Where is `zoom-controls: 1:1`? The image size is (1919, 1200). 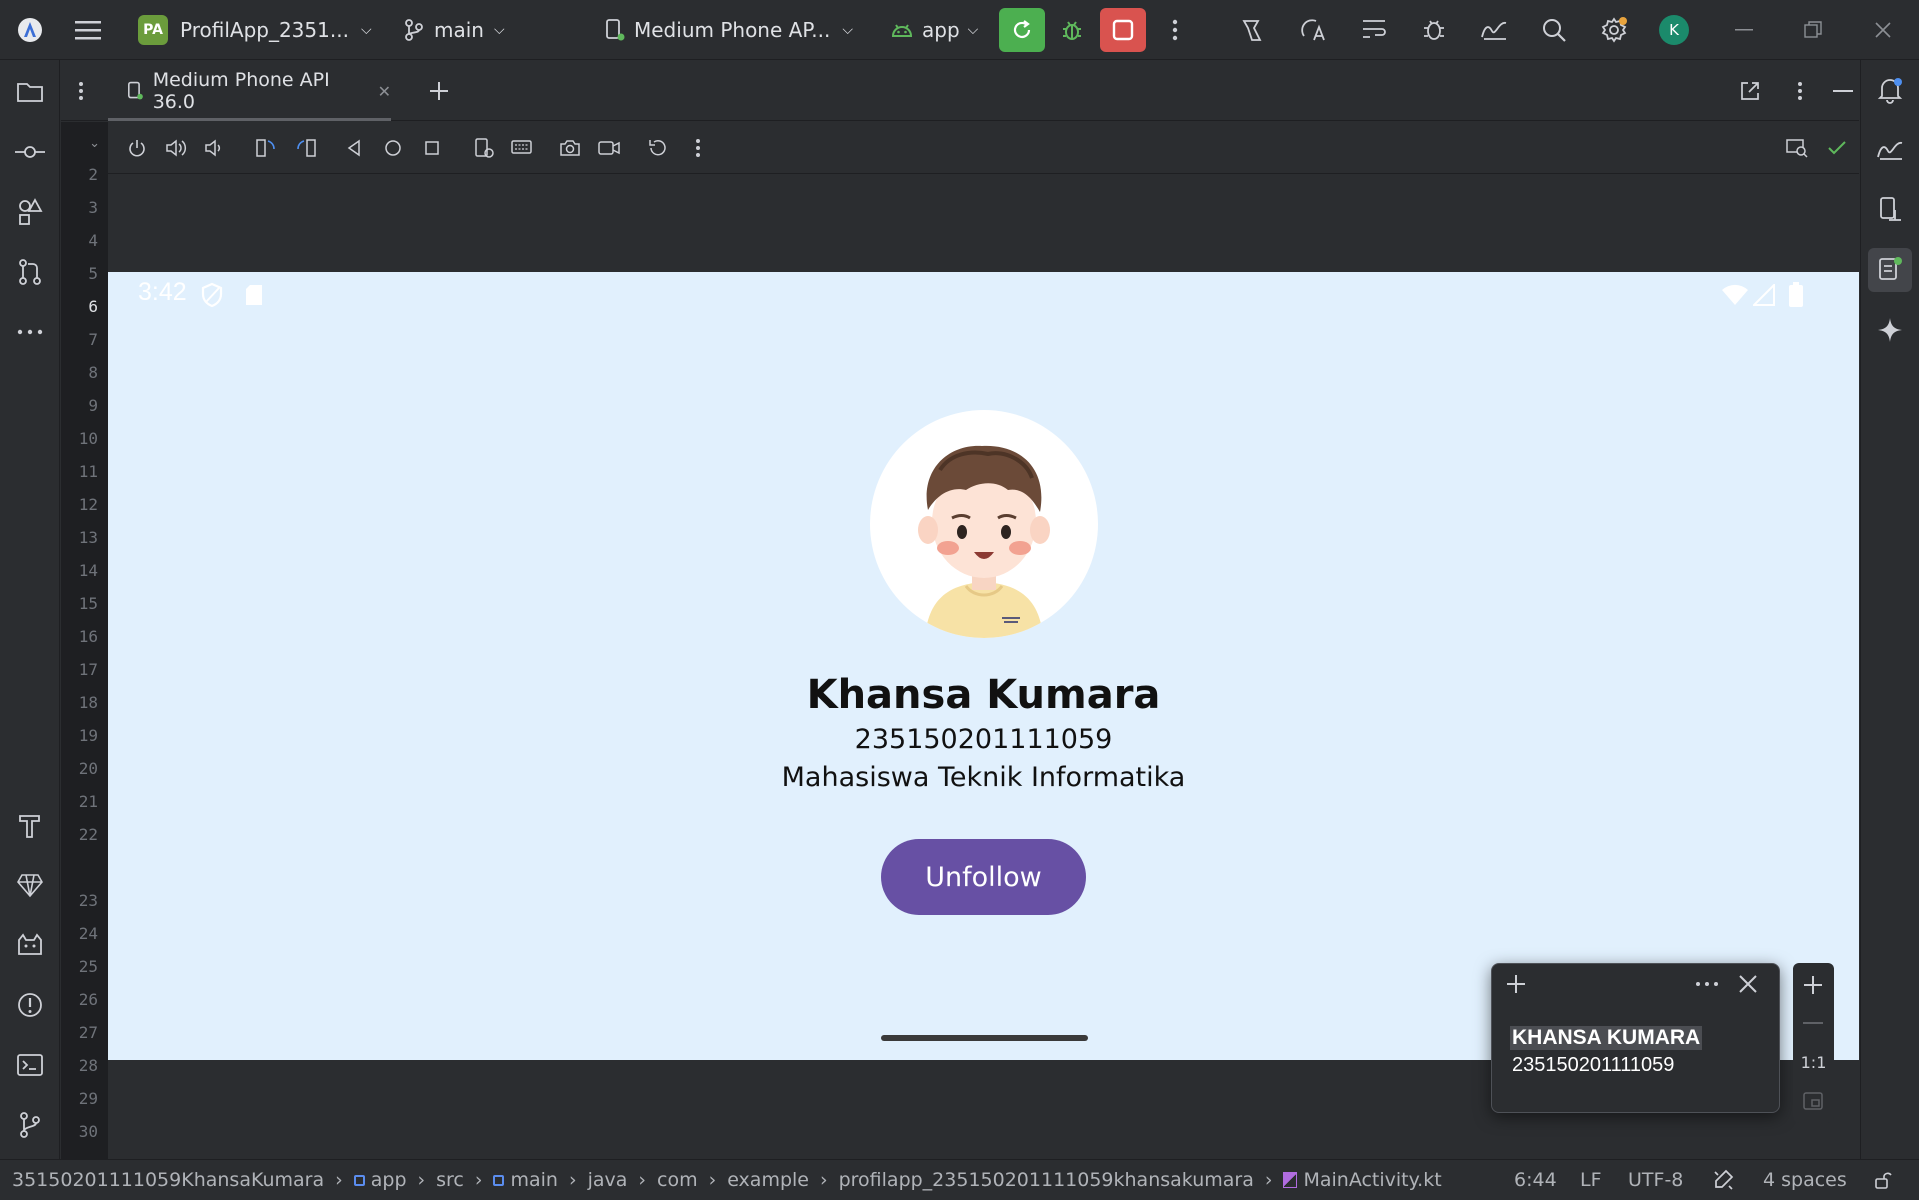 zoom-controls: 1:1 is located at coordinates (1813, 1043).